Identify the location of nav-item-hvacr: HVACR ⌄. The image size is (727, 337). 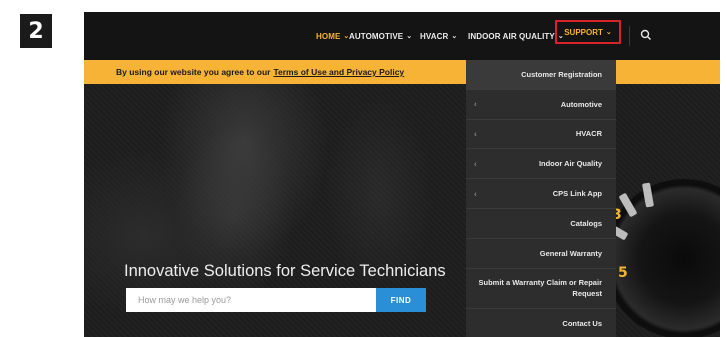
(438, 36).